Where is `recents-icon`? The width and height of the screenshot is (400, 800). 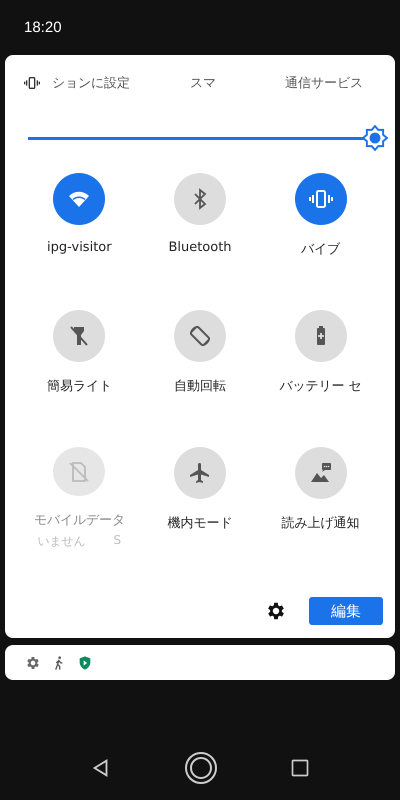 recents-icon is located at coordinates (300, 768).